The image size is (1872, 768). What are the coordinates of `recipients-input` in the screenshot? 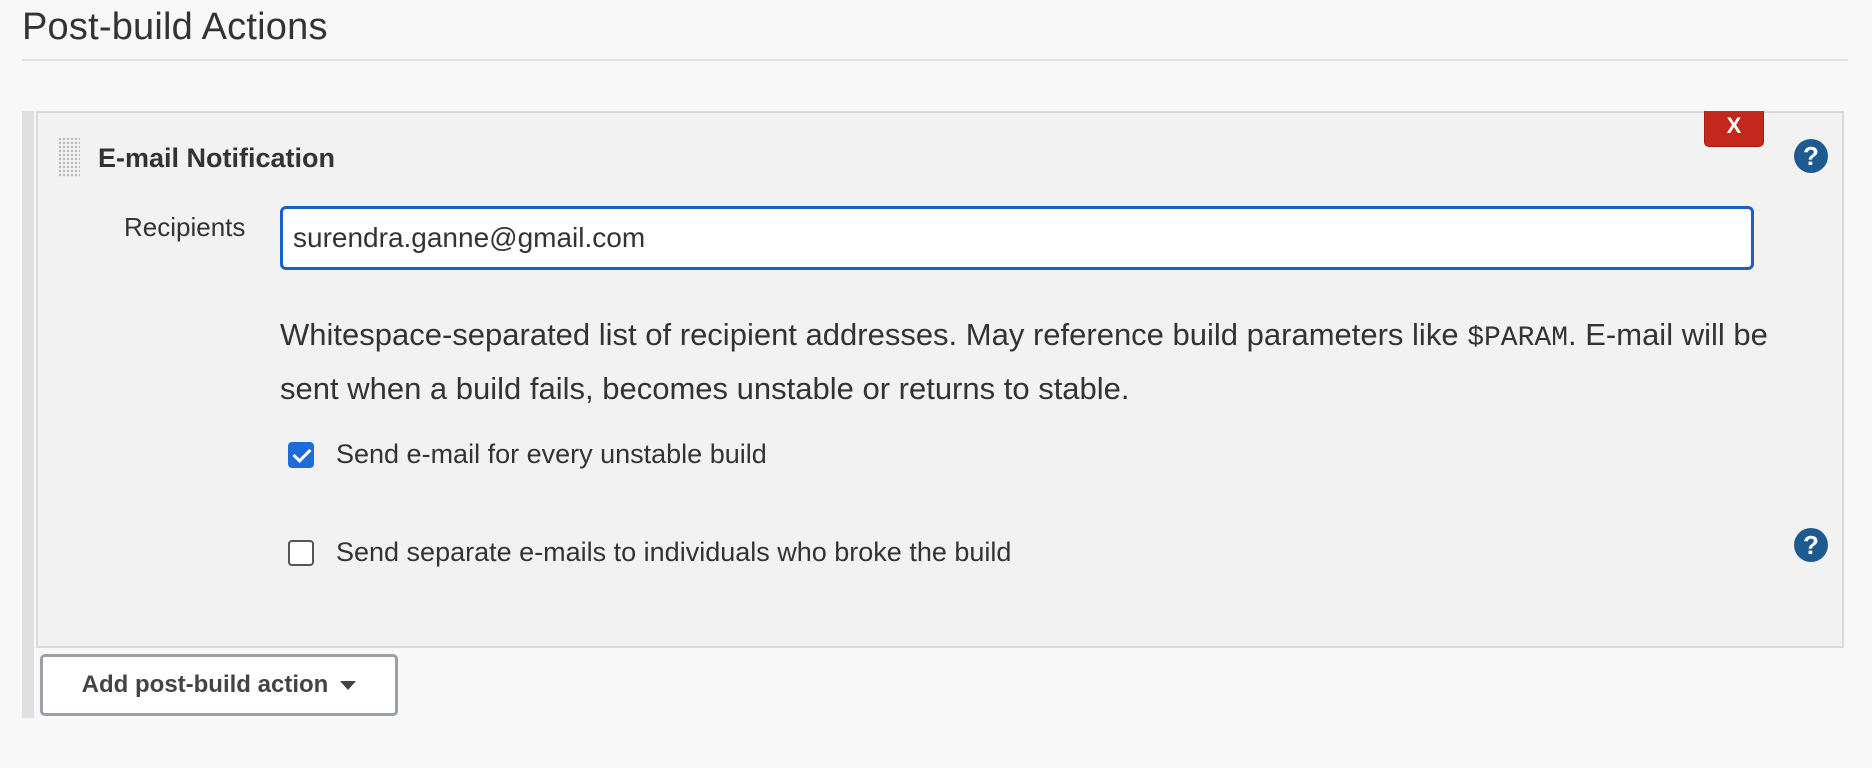 It's located at (1017, 238).